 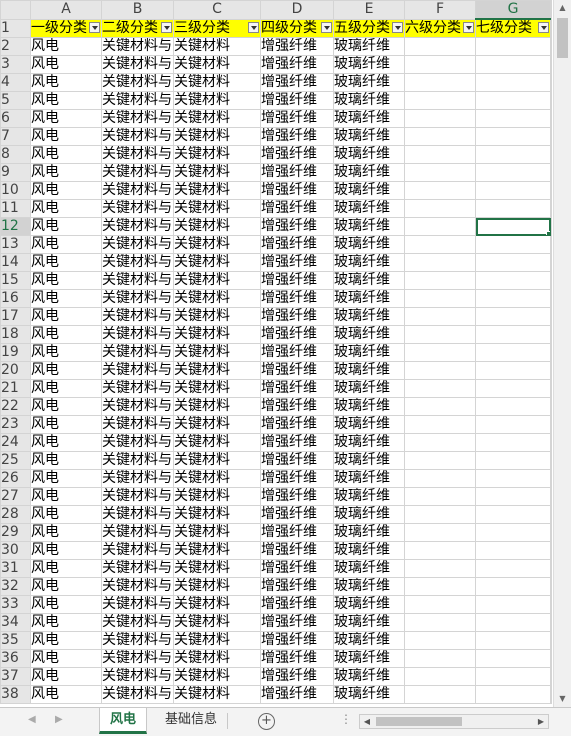 What do you see at coordinates (15, 622) in the screenshot?
I see `row-number: 34` at bounding box center [15, 622].